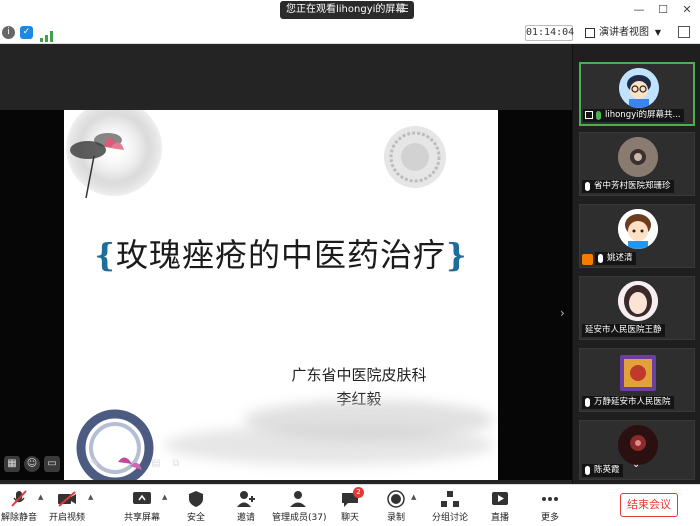 Image resolution: width=700 pixels, height=526 pixels. I want to click on more-label: 更多, so click(549, 518).